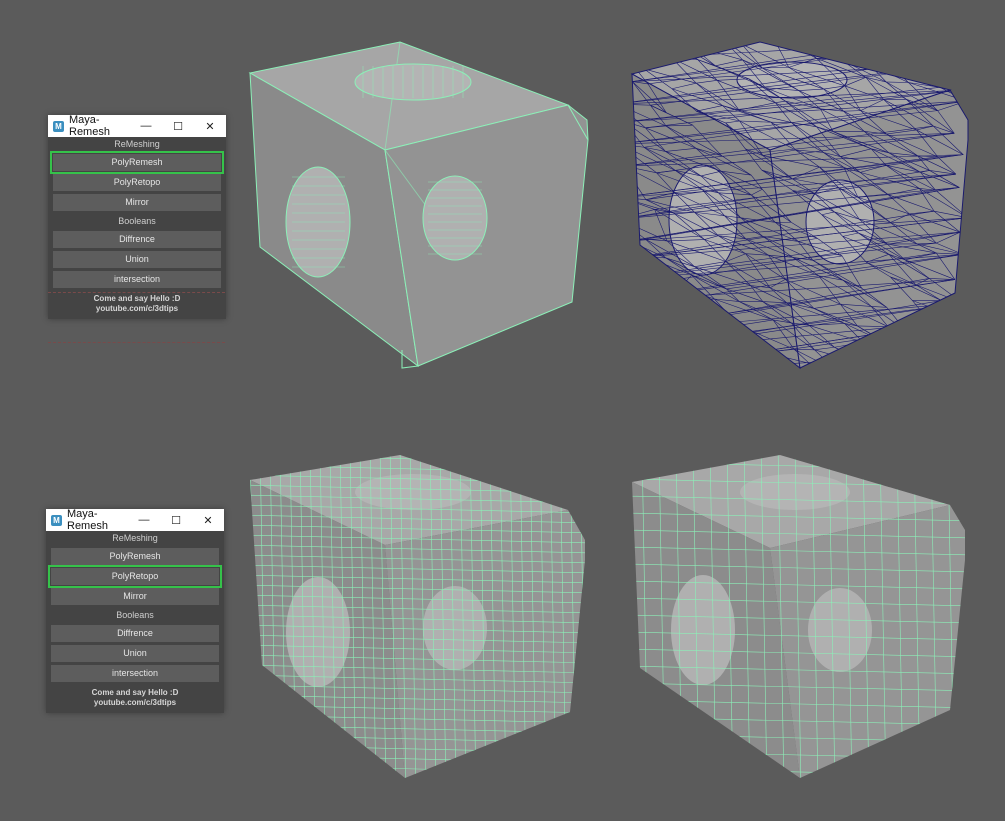 This screenshot has width=1005, height=821. I want to click on viewport-retopo-quads, so click(800, 619).